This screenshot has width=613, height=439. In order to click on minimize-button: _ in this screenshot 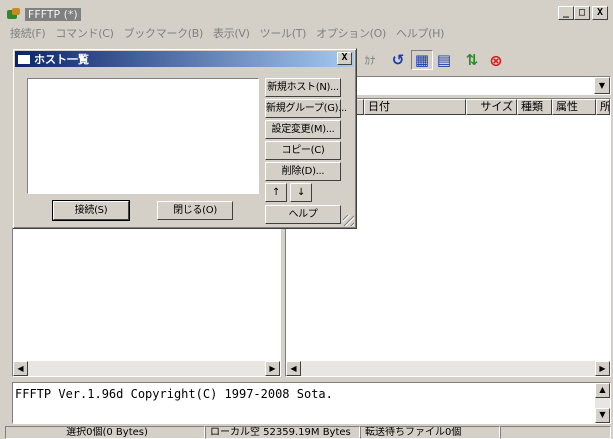, I will do `click(566, 13)`.